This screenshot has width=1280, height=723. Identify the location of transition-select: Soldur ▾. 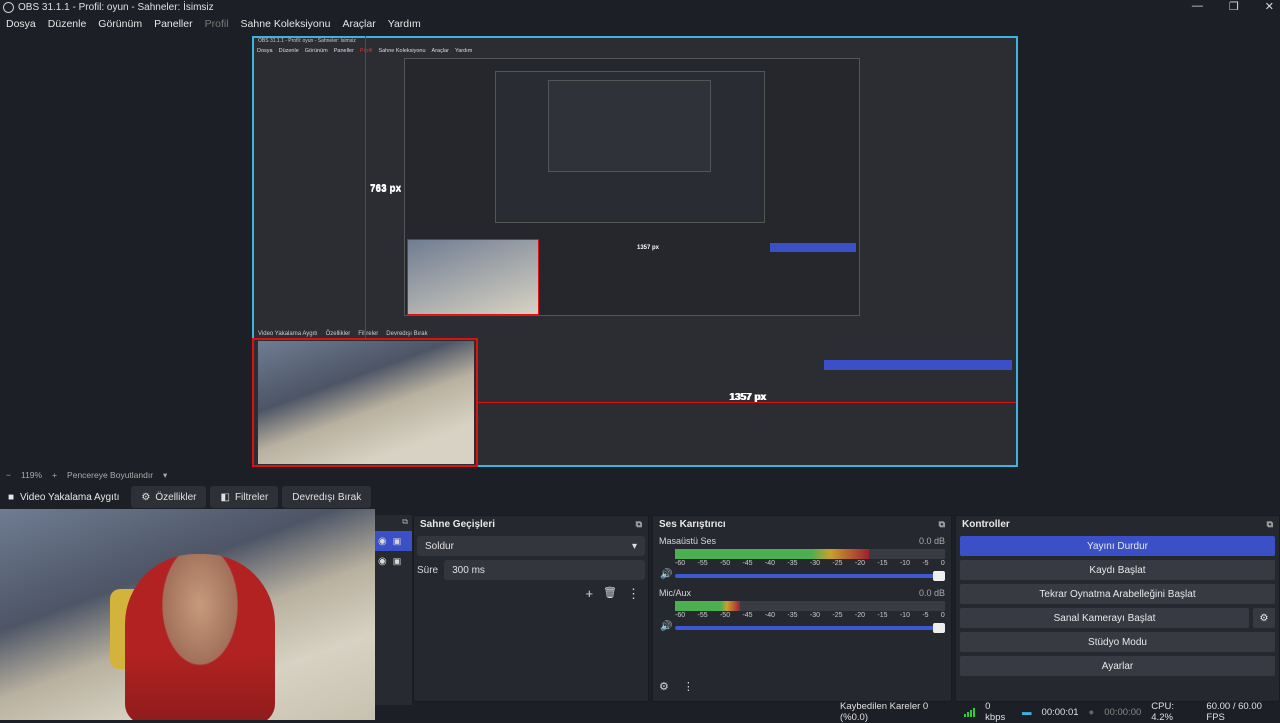
(531, 546).